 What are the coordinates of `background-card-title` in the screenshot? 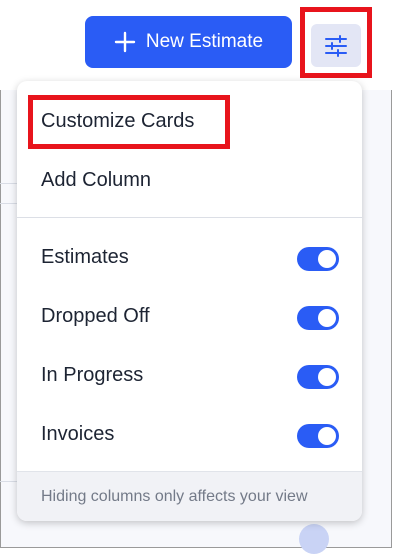 It's located at (70, 537).